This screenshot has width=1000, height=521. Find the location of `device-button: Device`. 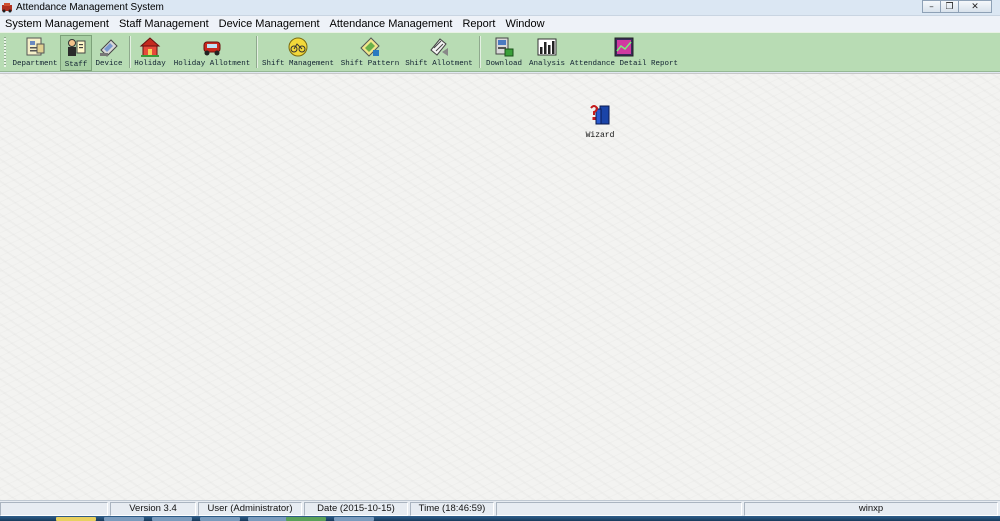

device-button: Device is located at coordinates (109, 53).